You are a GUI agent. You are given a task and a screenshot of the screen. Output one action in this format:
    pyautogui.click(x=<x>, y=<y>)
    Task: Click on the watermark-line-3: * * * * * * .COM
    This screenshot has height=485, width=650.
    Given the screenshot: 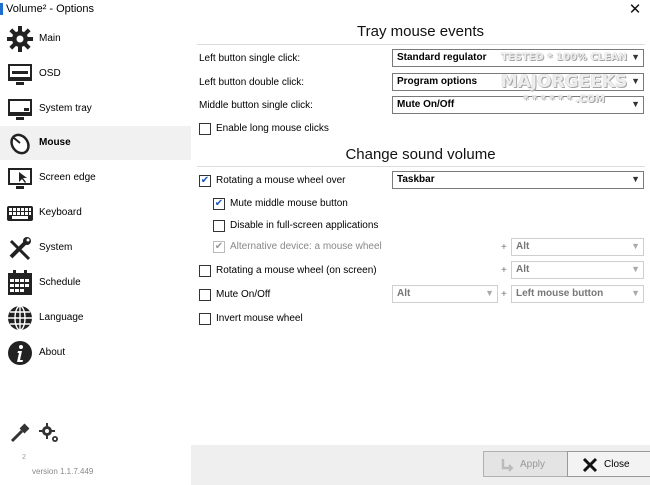 What is the action you would take?
    pyautogui.click(x=564, y=99)
    